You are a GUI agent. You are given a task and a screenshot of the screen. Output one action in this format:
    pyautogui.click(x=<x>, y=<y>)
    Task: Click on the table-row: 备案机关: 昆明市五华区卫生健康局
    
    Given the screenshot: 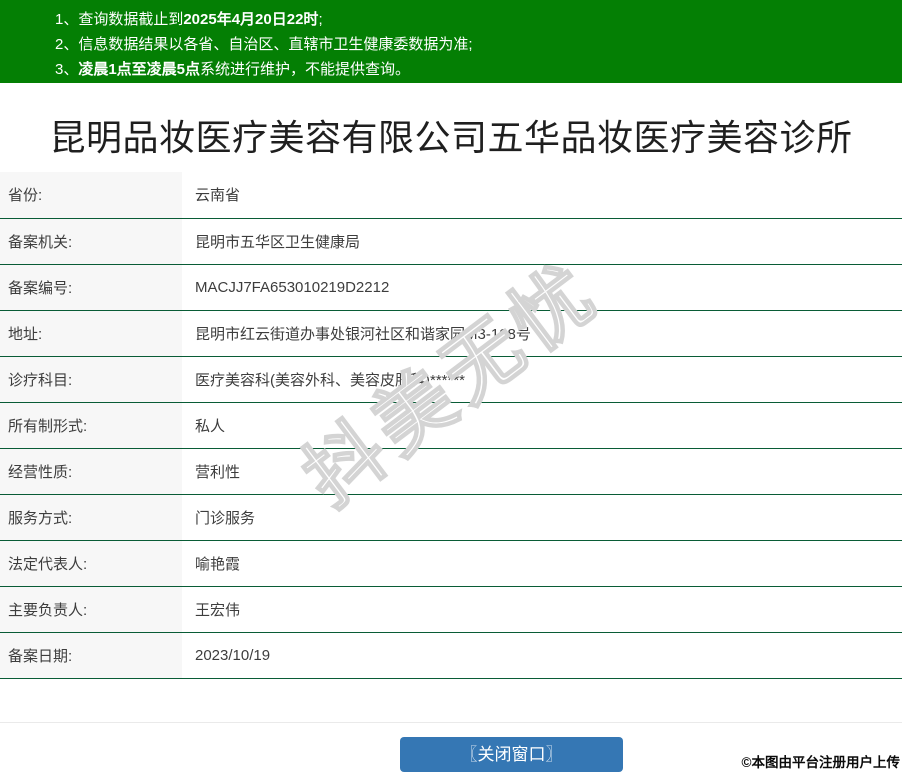 What is the action you would take?
    pyautogui.click(x=451, y=241)
    